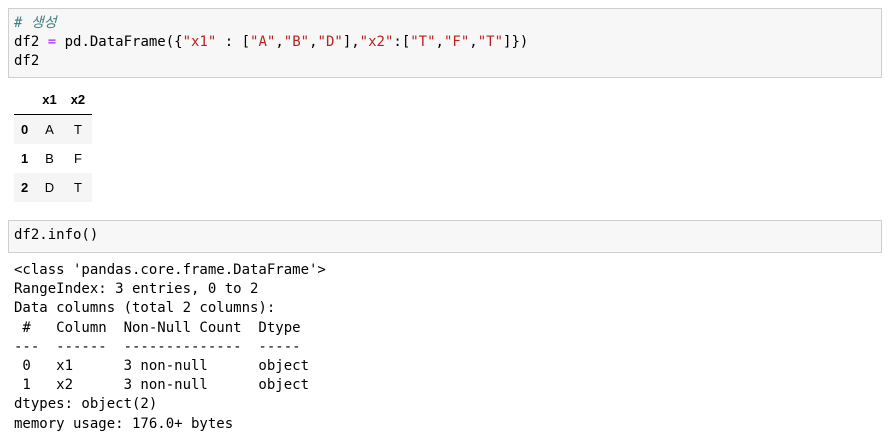  Describe the element at coordinates (170, 270) in the screenshot. I see `output-line: <class 'pandas.core.frame.DataFrame'>` at that location.